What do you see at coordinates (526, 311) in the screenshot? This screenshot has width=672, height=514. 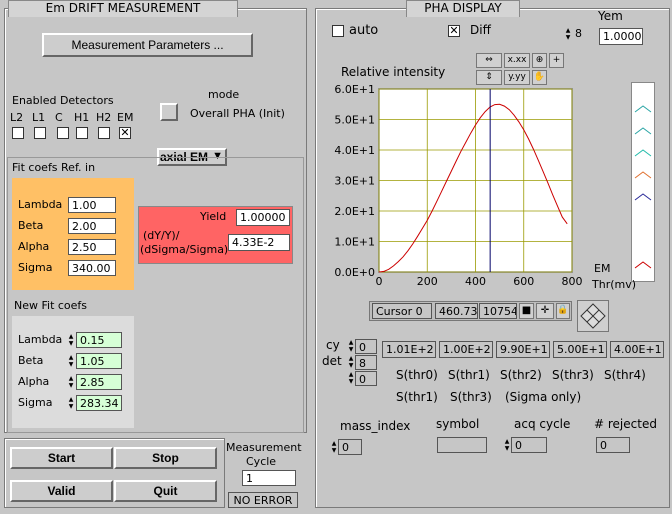 I see `cursor-style-icon: ■` at bounding box center [526, 311].